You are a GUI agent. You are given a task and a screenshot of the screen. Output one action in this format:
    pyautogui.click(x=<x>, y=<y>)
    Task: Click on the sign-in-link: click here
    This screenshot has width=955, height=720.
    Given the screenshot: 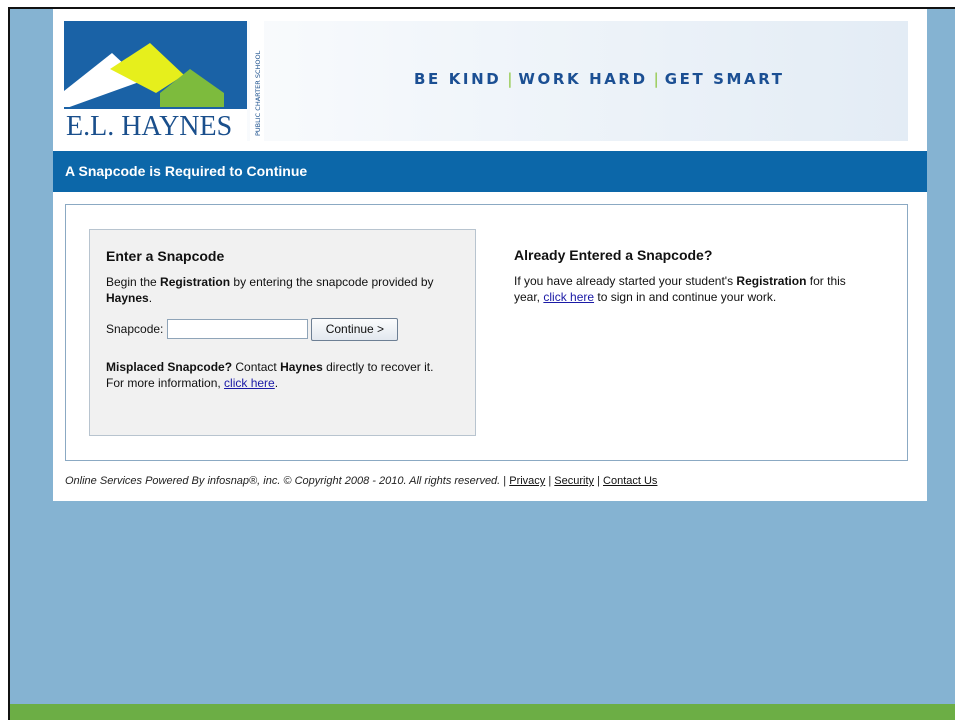 What is the action you would take?
    pyautogui.click(x=568, y=297)
    